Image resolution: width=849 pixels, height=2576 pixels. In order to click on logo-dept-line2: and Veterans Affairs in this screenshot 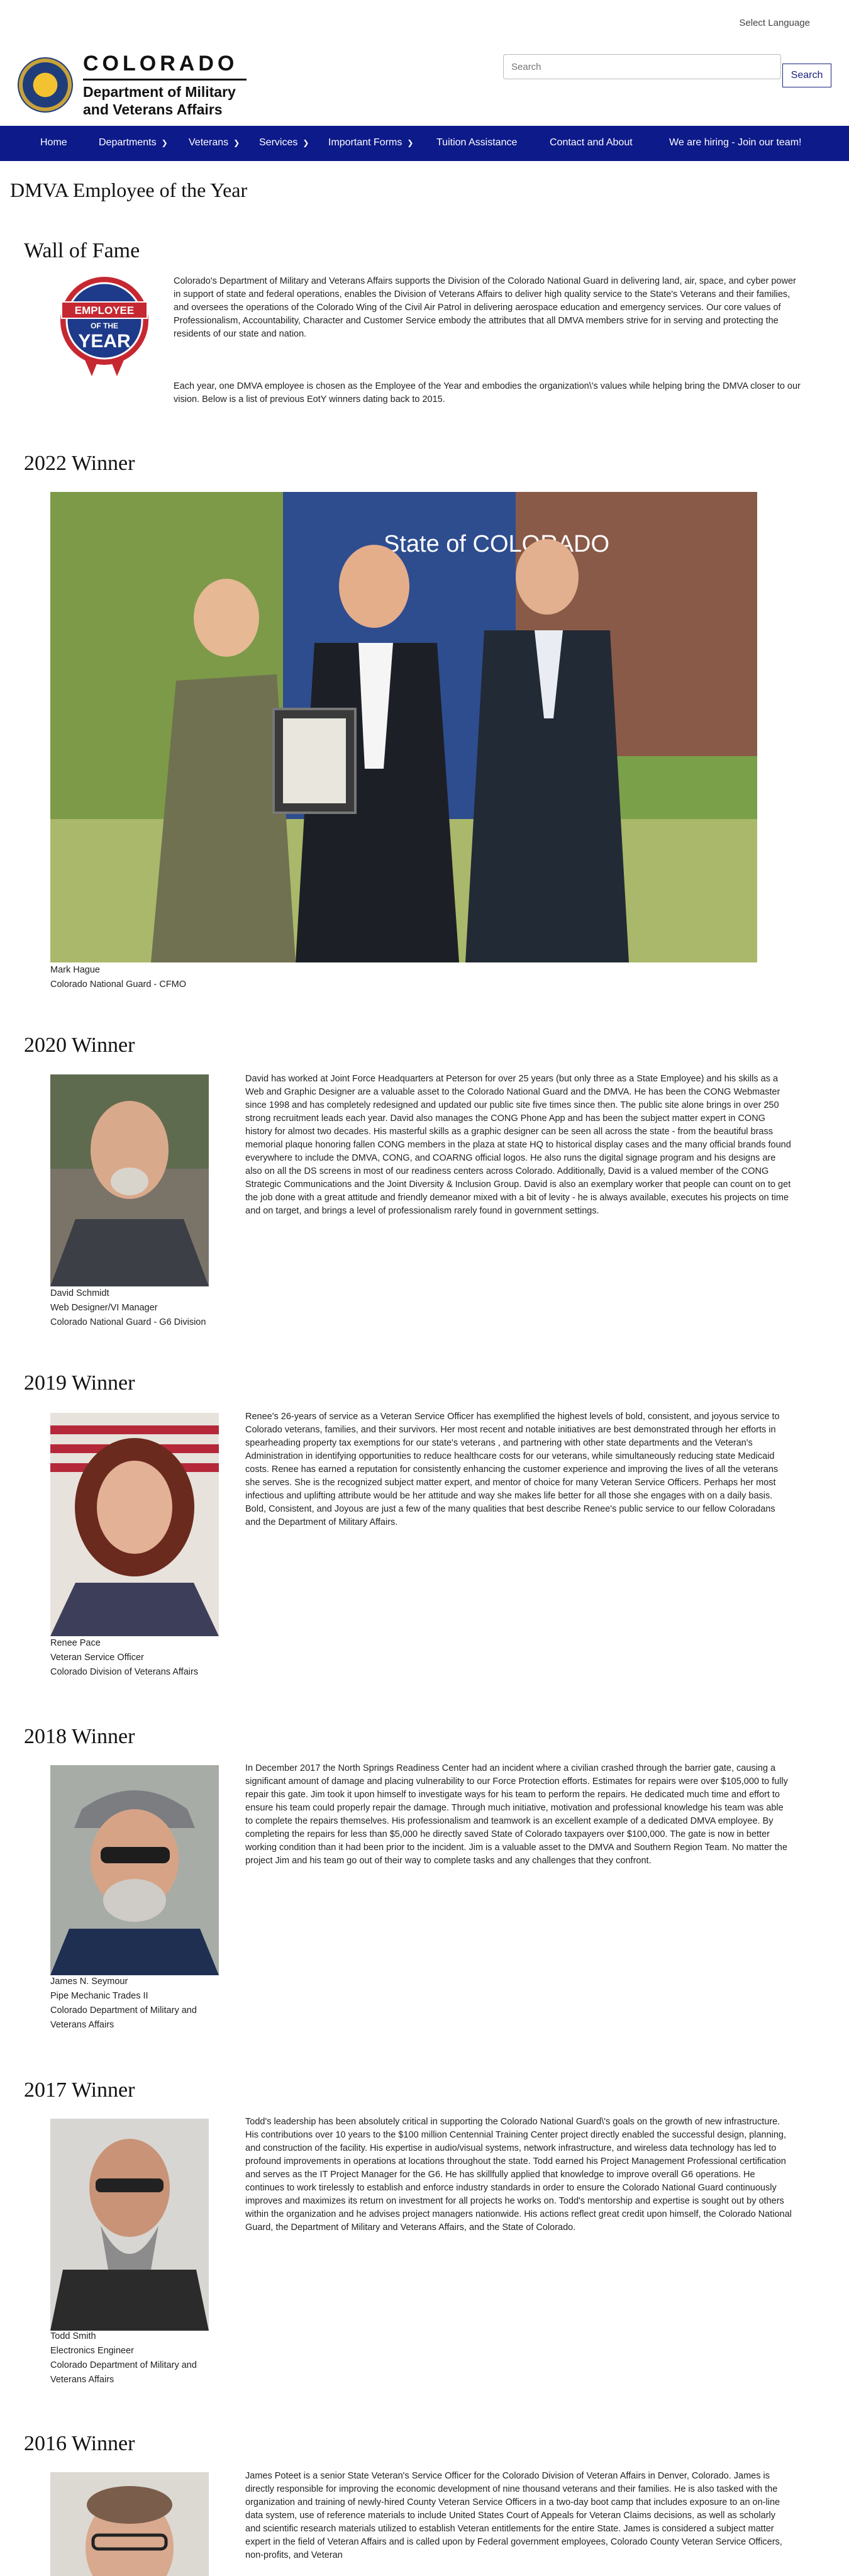, I will do `click(153, 109)`.